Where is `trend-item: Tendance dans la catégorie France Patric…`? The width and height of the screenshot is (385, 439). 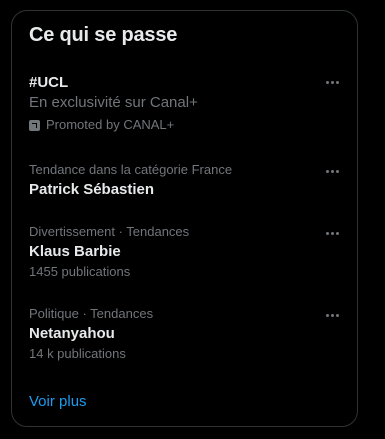
trend-item: Tendance dans la catégorie France Patric… is located at coordinates (184, 181).